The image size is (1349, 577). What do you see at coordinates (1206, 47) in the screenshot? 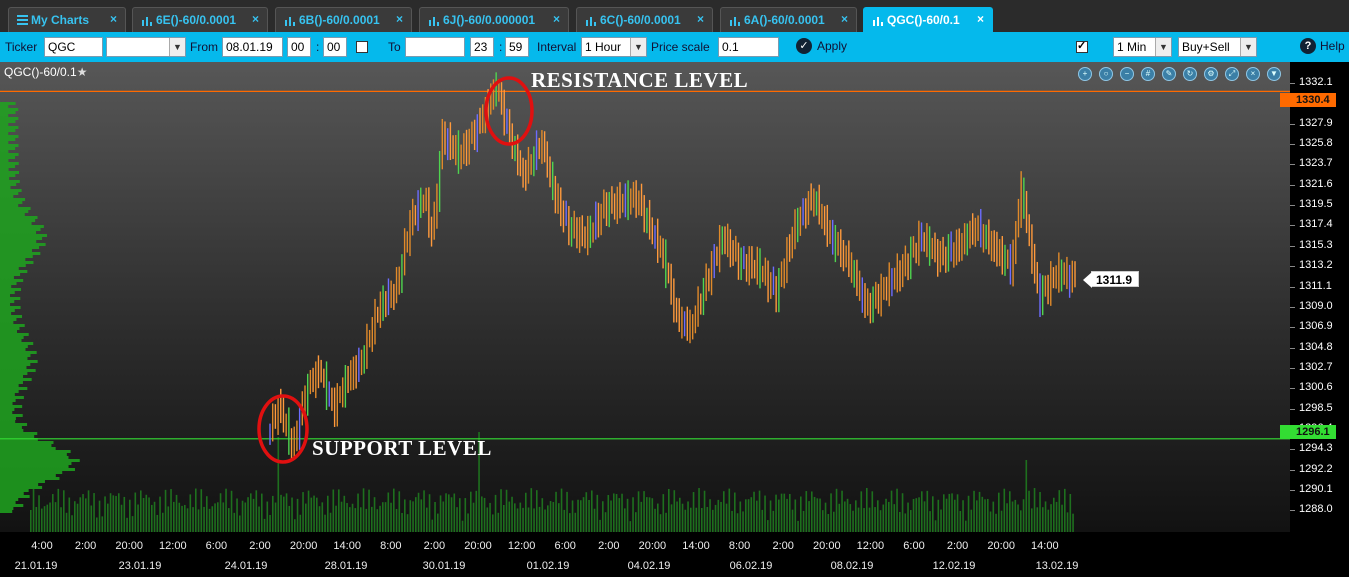
I see `side-value: Buy+Sell` at bounding box center [1206, 47].